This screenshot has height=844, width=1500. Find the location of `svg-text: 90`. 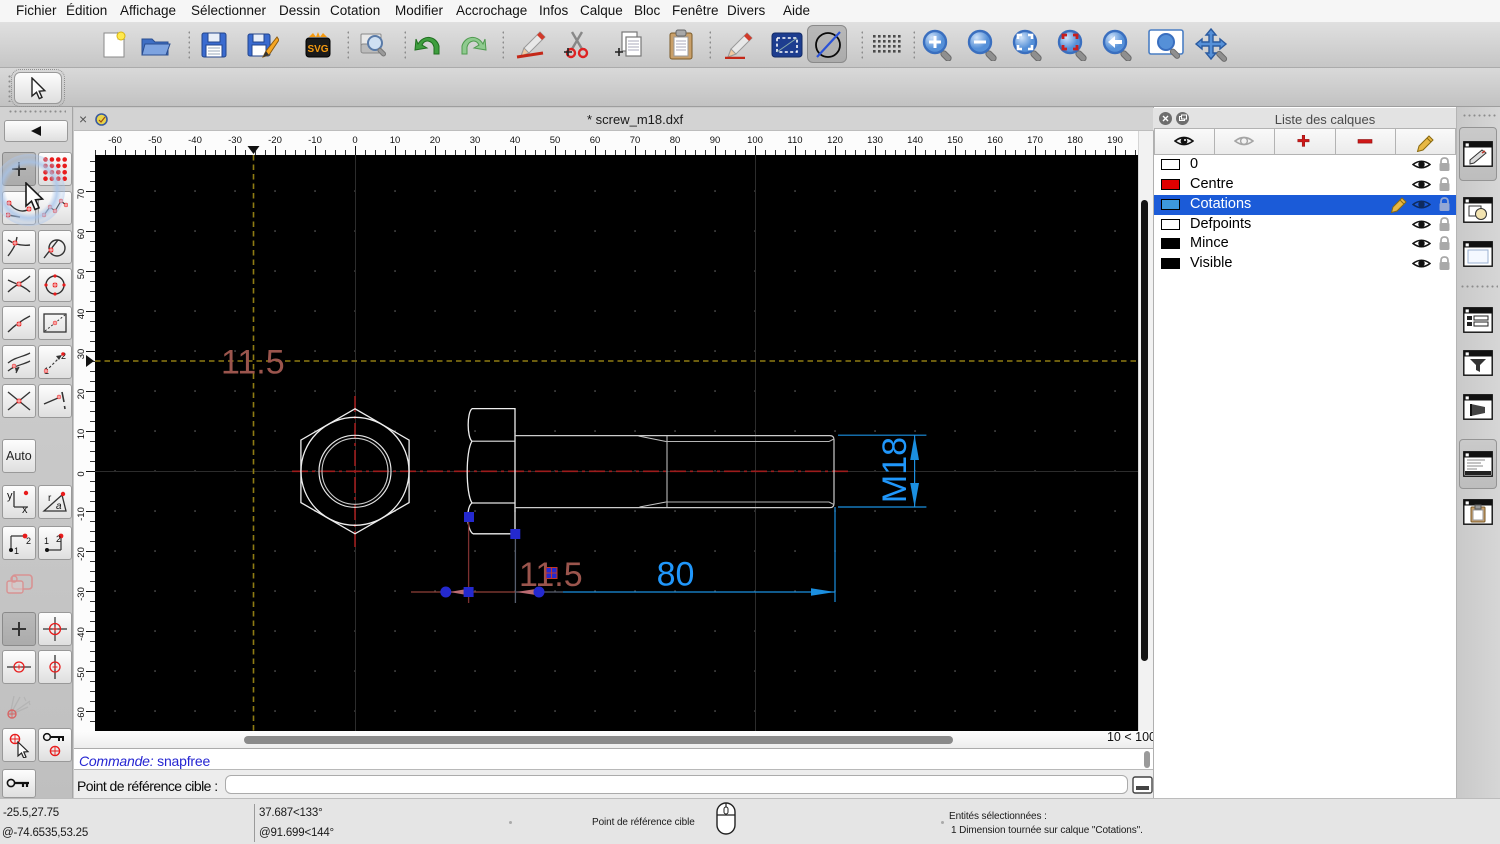

svg-text: 90 is located at coordinates (715, 140).